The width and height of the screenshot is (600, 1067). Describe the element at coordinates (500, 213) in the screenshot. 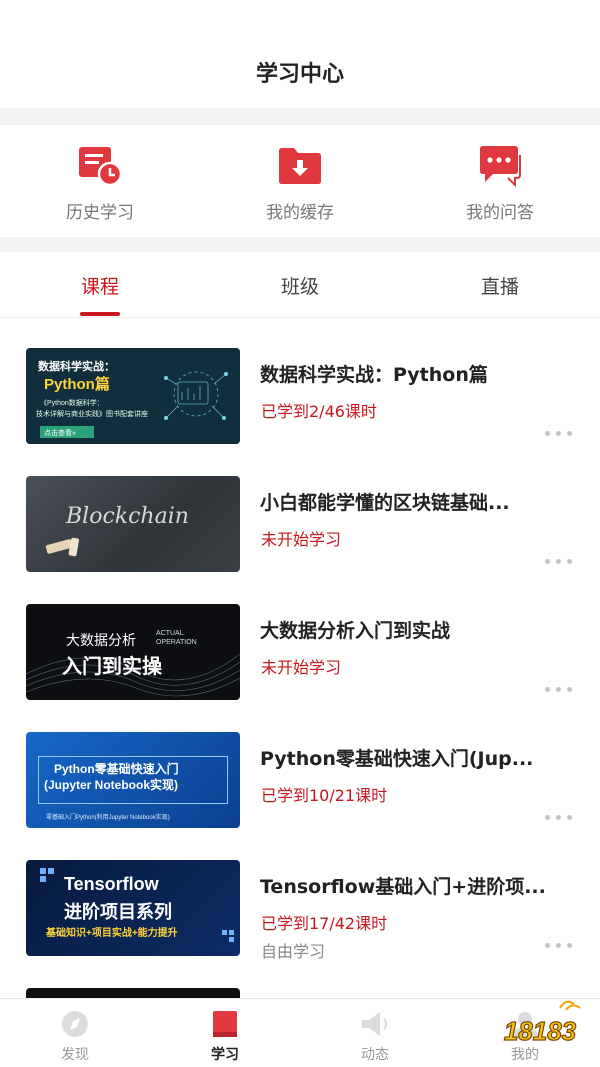

I see `quick-action-label: 我的问答` at that location.